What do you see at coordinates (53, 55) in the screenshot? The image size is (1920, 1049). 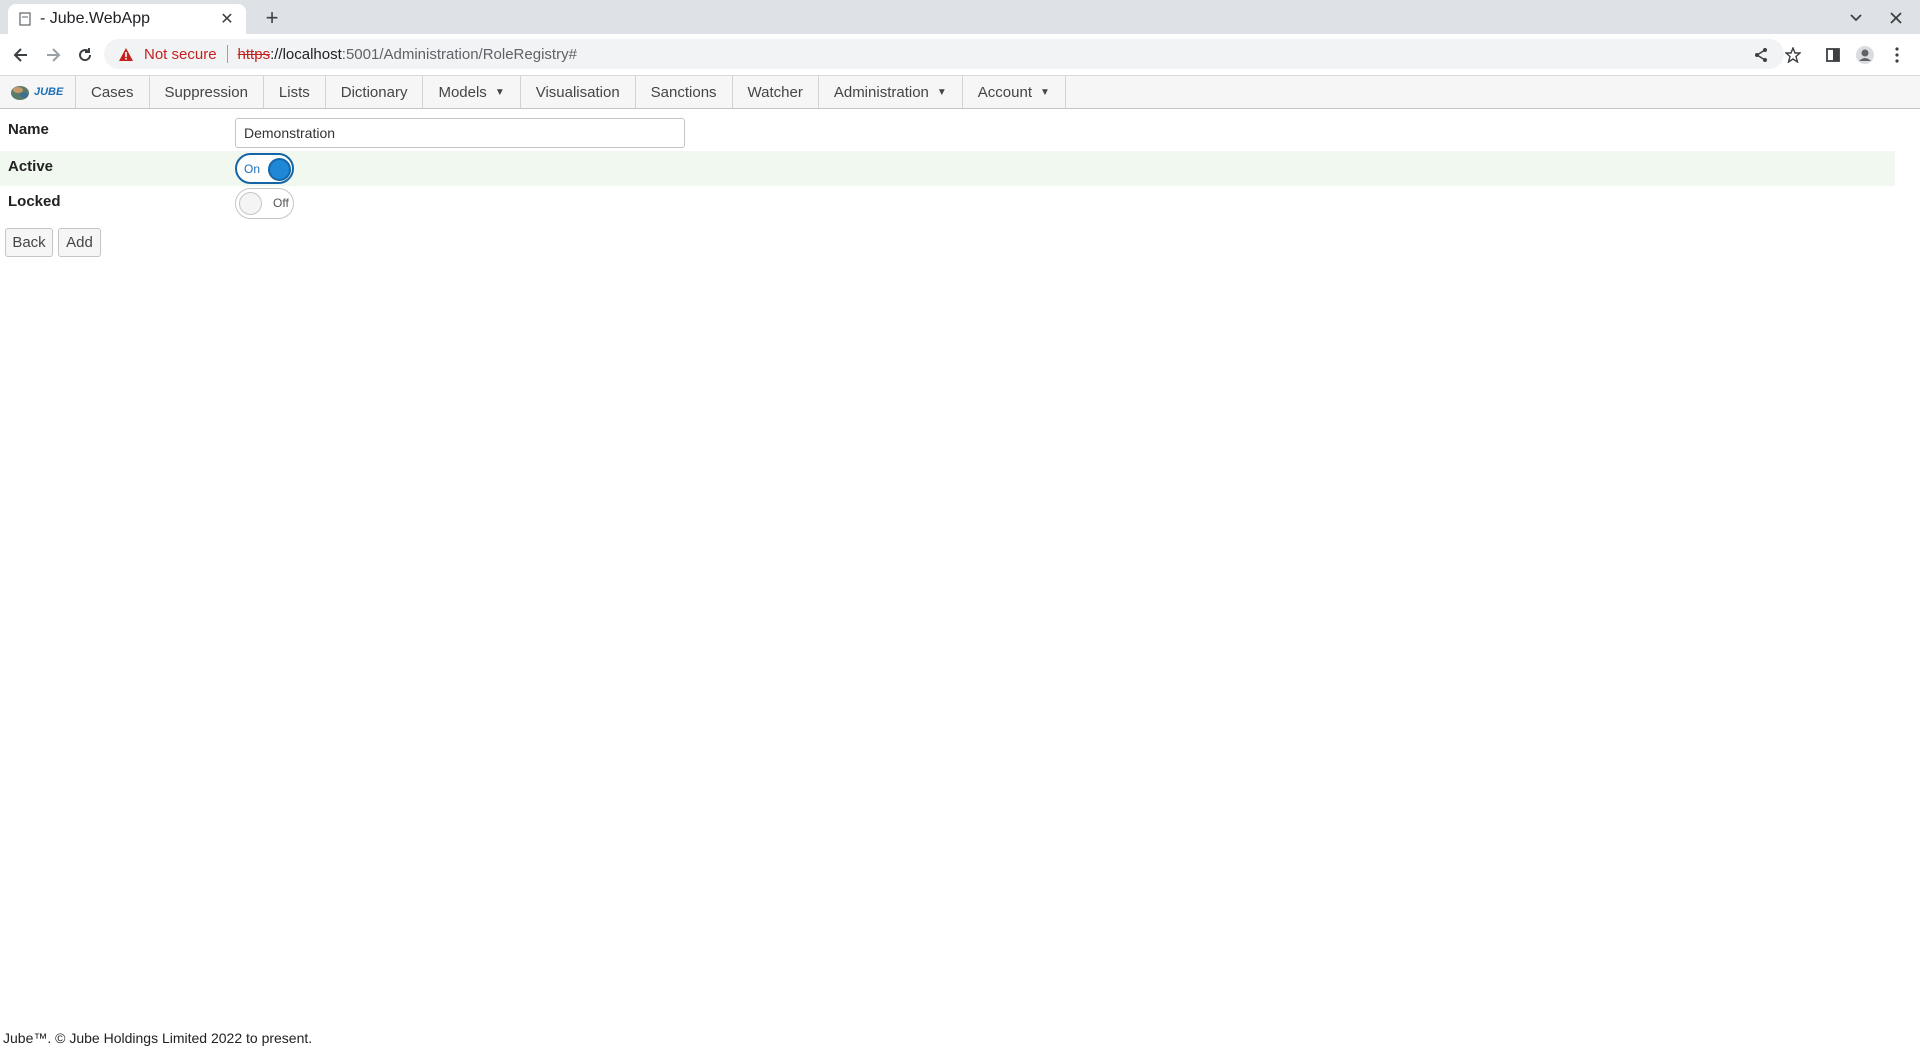 I see `forward-arrow-icon` at bounding box center [53, 55].